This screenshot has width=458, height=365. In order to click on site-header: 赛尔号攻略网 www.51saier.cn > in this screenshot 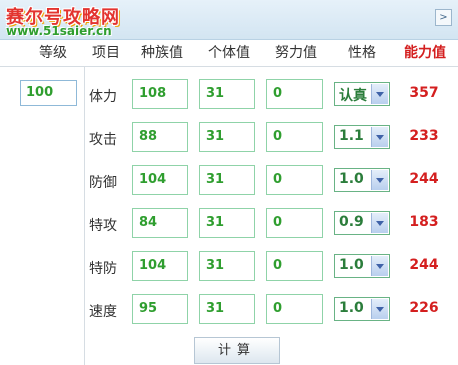, I will do `click(229, 20)`.